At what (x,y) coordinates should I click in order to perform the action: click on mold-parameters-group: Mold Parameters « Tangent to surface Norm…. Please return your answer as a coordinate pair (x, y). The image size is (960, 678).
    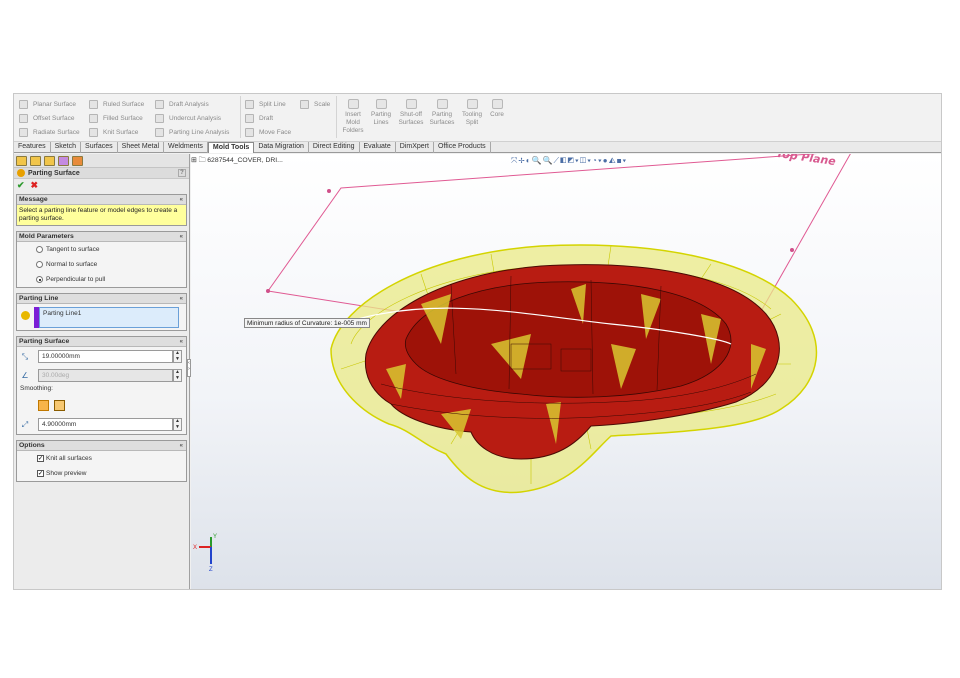
    Looking at the image, I should click on (101, 259).